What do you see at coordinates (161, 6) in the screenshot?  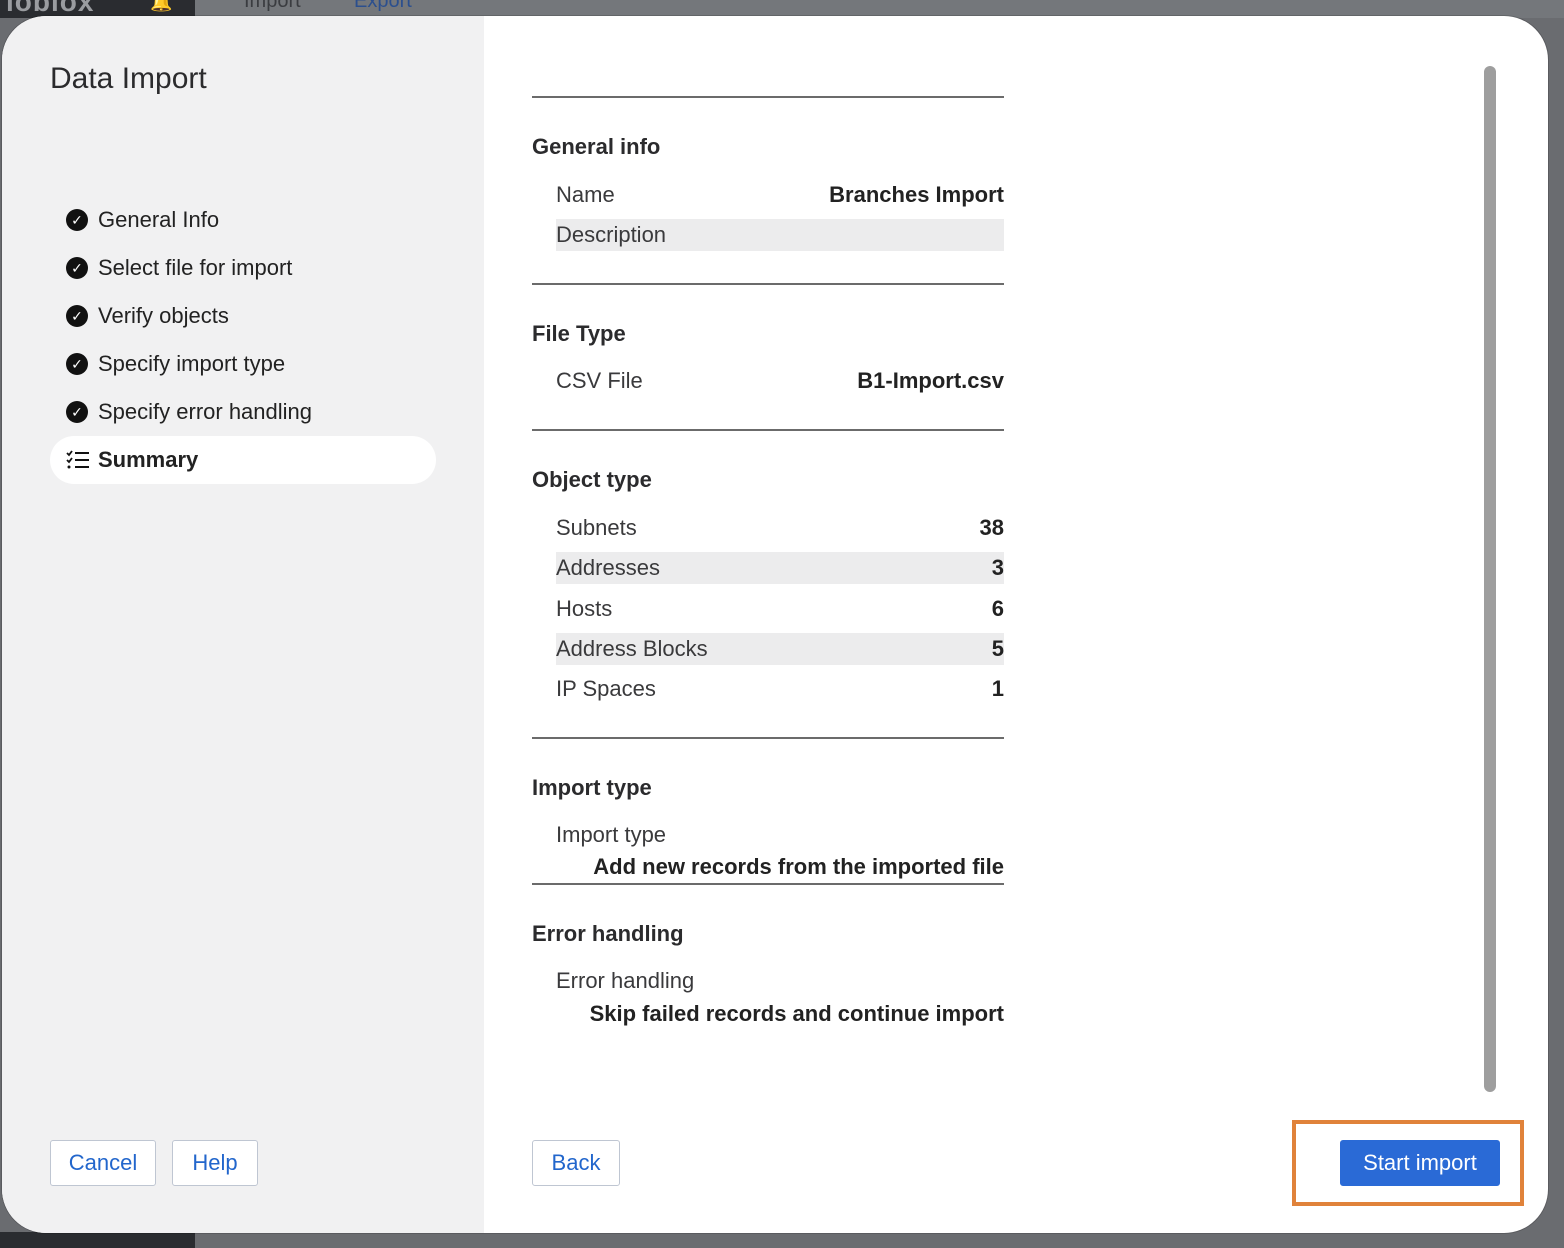 I see `bell-icon: 🔔` at bounding box center [161, 6].